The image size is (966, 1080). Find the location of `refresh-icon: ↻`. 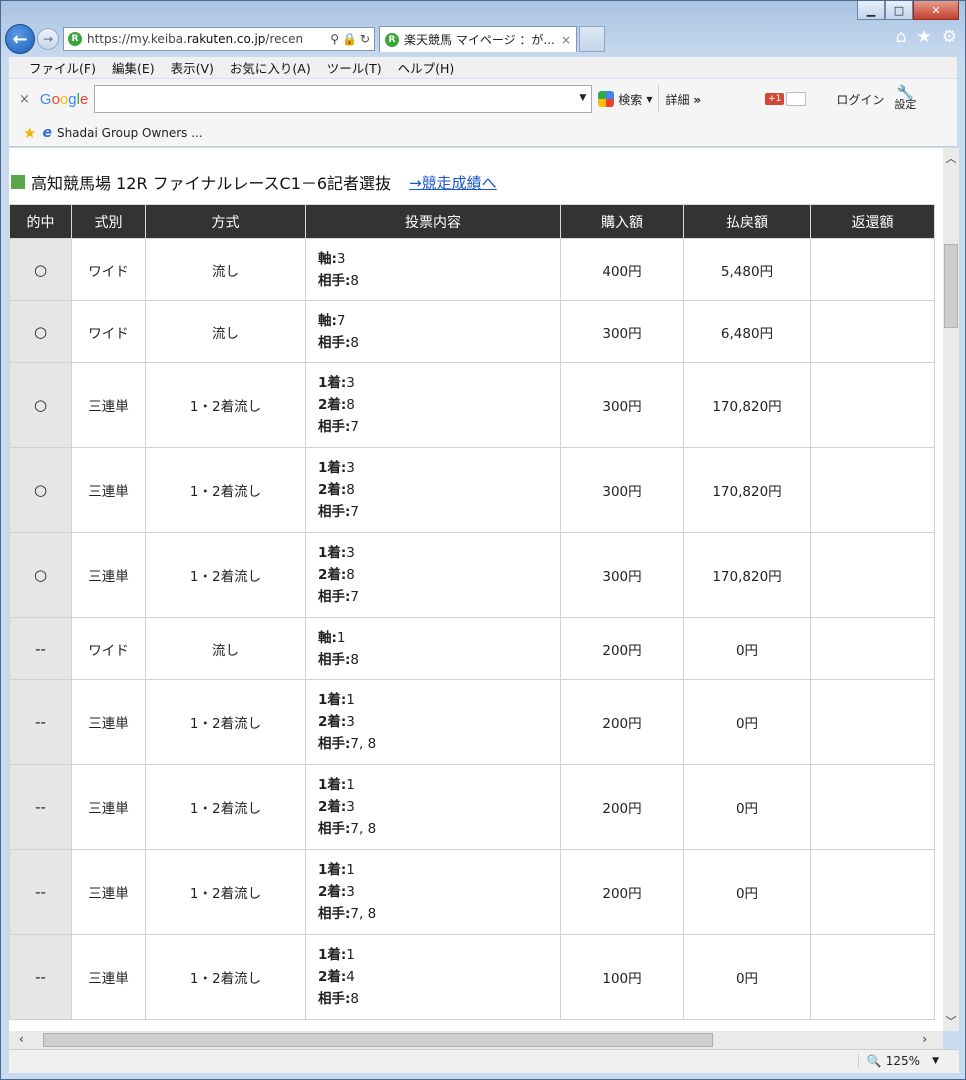

refresh-icon: ↻ is located at coordinates (365, 39).